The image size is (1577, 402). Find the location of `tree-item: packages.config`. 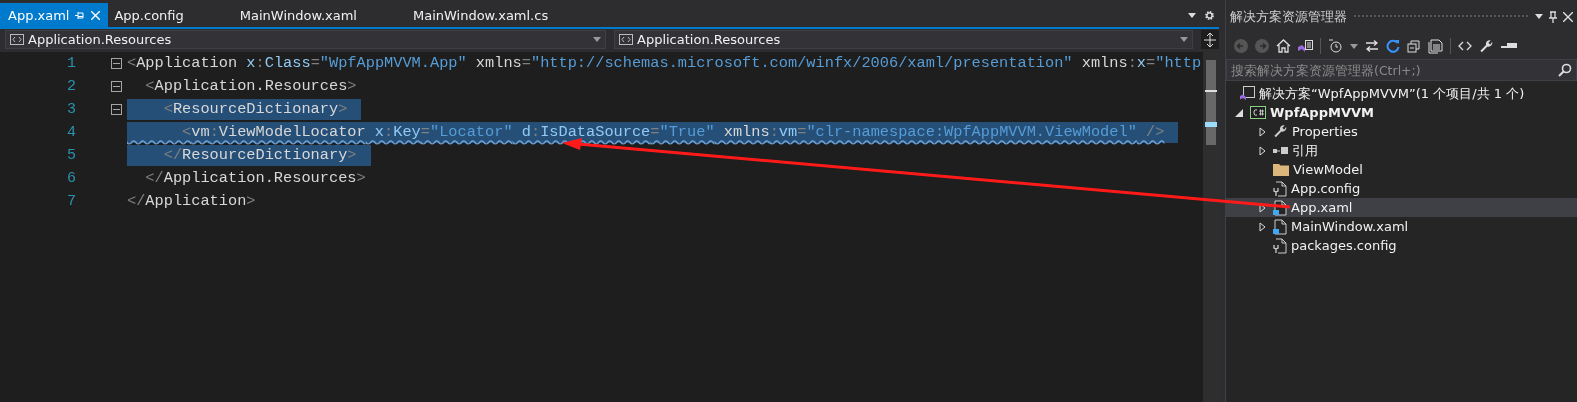

tree-item: packages.config is located at coordinates (1401, 245).